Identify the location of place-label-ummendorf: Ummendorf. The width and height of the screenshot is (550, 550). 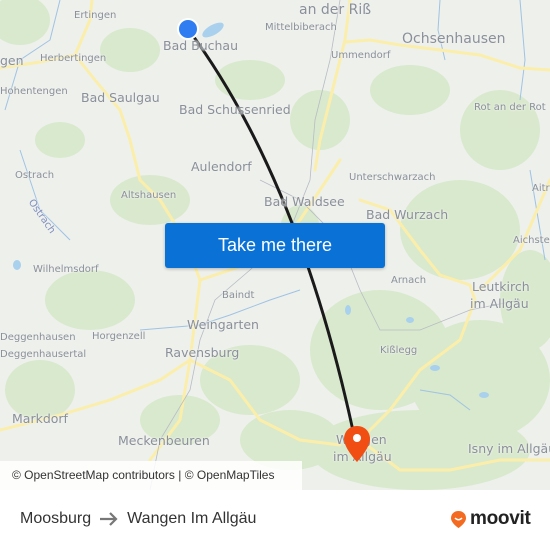
(361, 55).